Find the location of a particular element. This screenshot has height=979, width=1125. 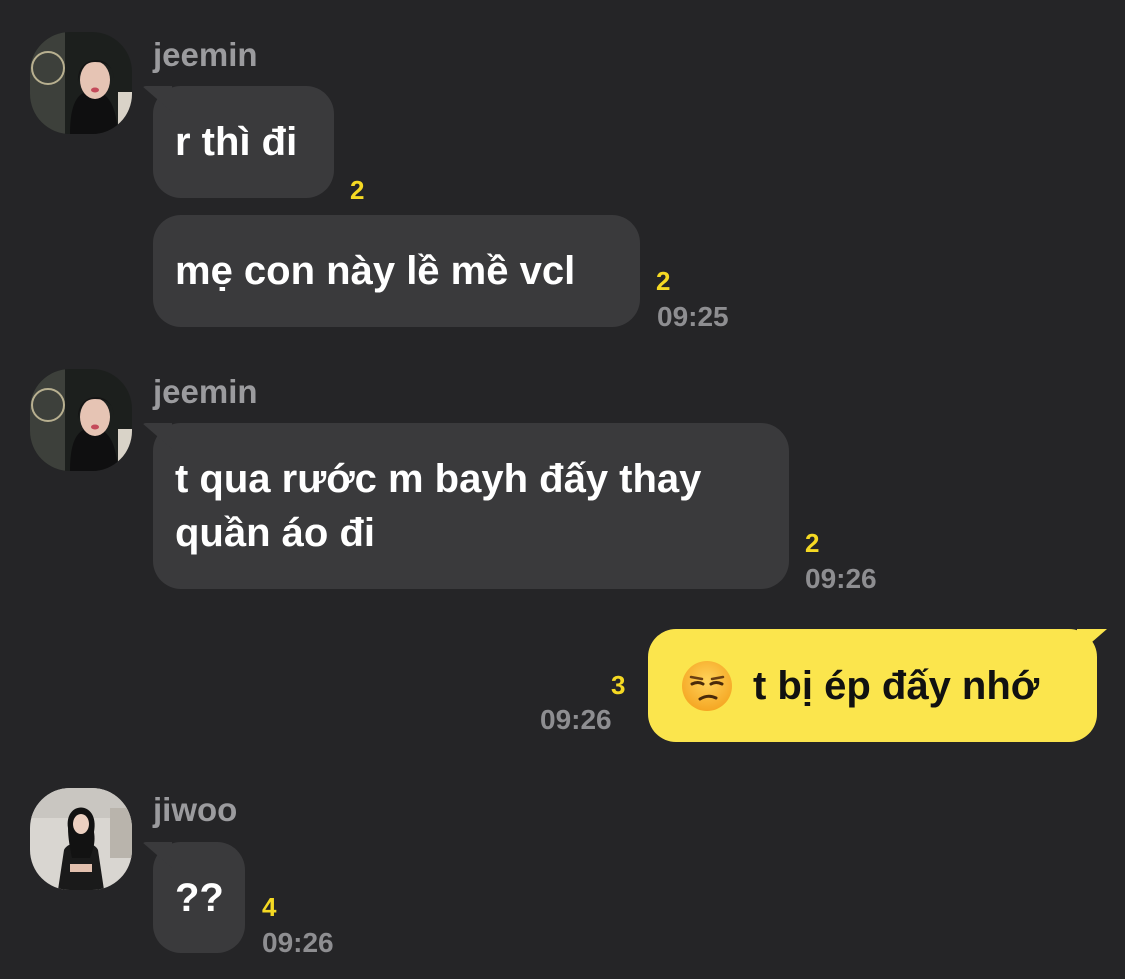

message-bubble-outgoing: t bị ép đấy nhớ is located at coordinates (872, 685).